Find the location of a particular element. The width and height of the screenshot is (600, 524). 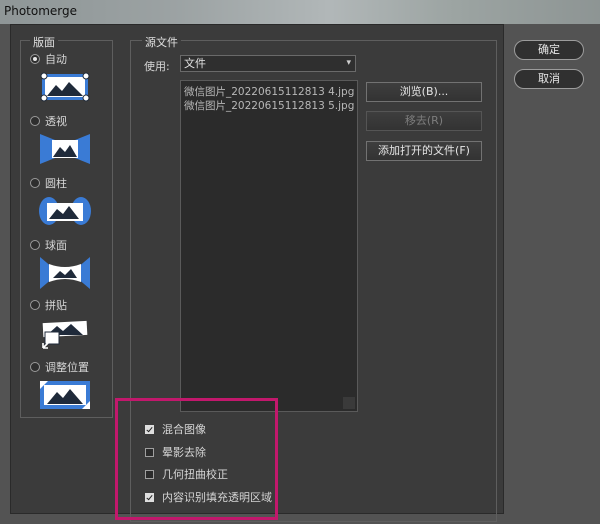

radio-label: 拼贴 is located at coordinates (56, 305).